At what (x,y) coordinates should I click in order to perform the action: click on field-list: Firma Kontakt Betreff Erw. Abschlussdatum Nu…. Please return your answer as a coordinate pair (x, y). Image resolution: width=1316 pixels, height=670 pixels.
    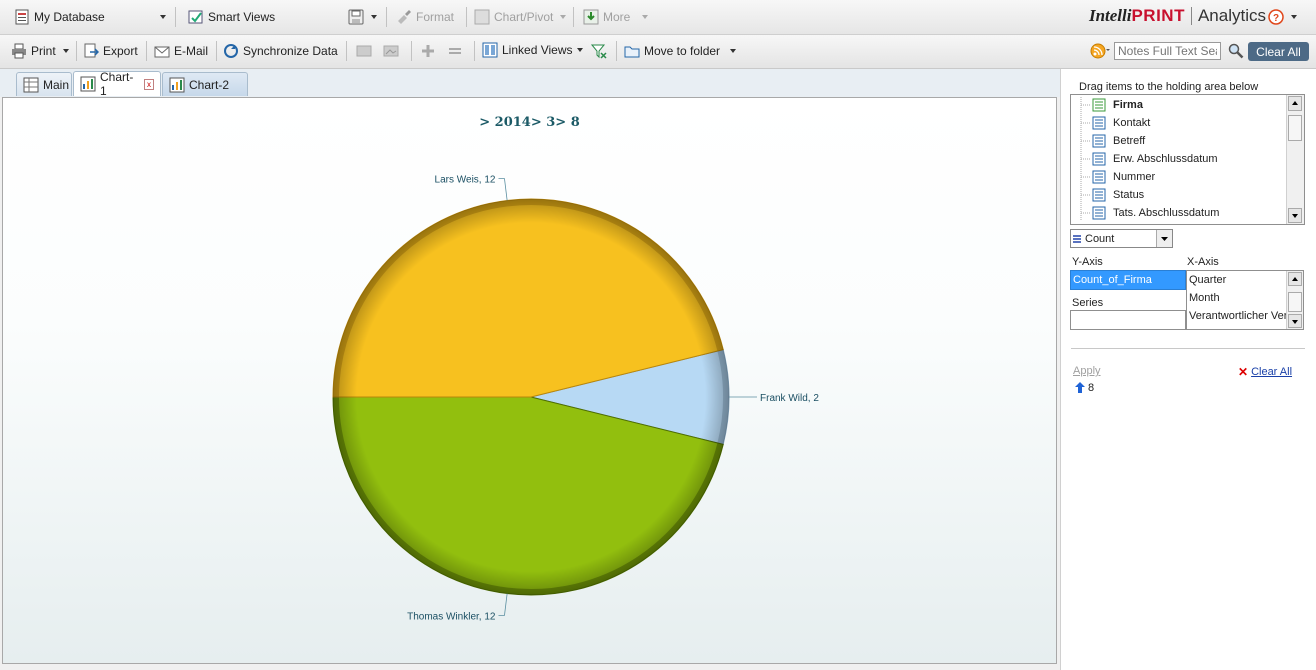
    Looking at the image, I should click on (1187, 159).